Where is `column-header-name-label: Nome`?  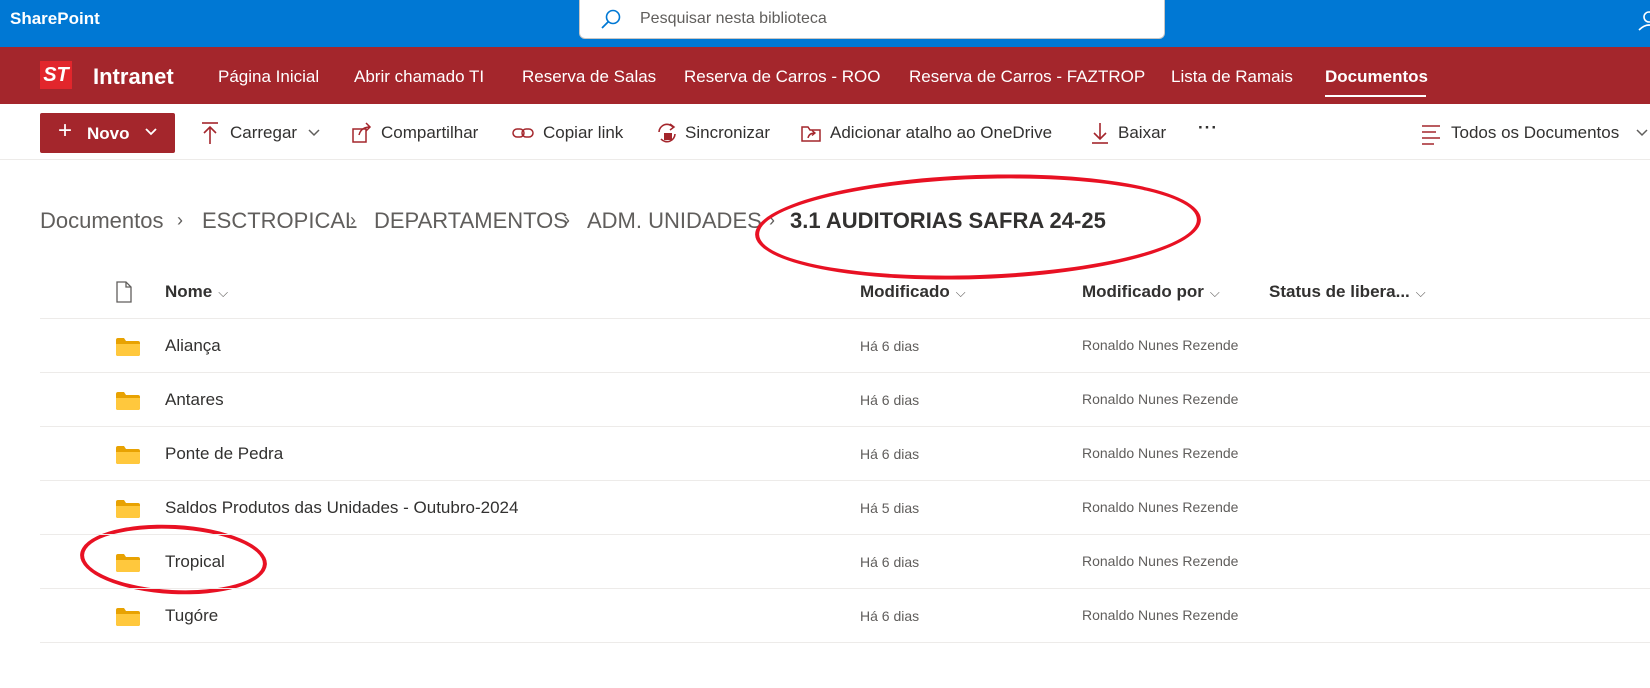
column-header-name-label: Nome is located at coordinates (189, 291).